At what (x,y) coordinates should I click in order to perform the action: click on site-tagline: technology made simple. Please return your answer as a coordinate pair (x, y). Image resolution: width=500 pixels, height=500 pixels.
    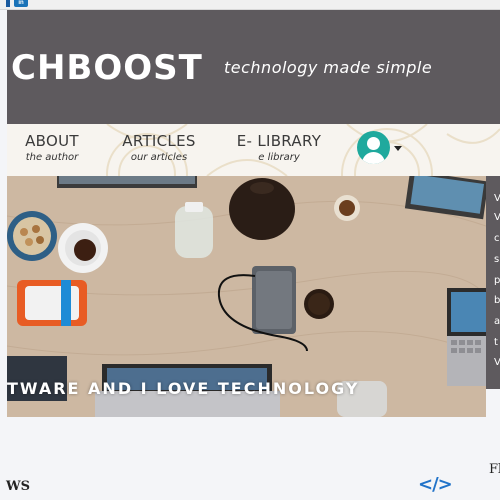
    Looking at the image, I should click on (328, 67).